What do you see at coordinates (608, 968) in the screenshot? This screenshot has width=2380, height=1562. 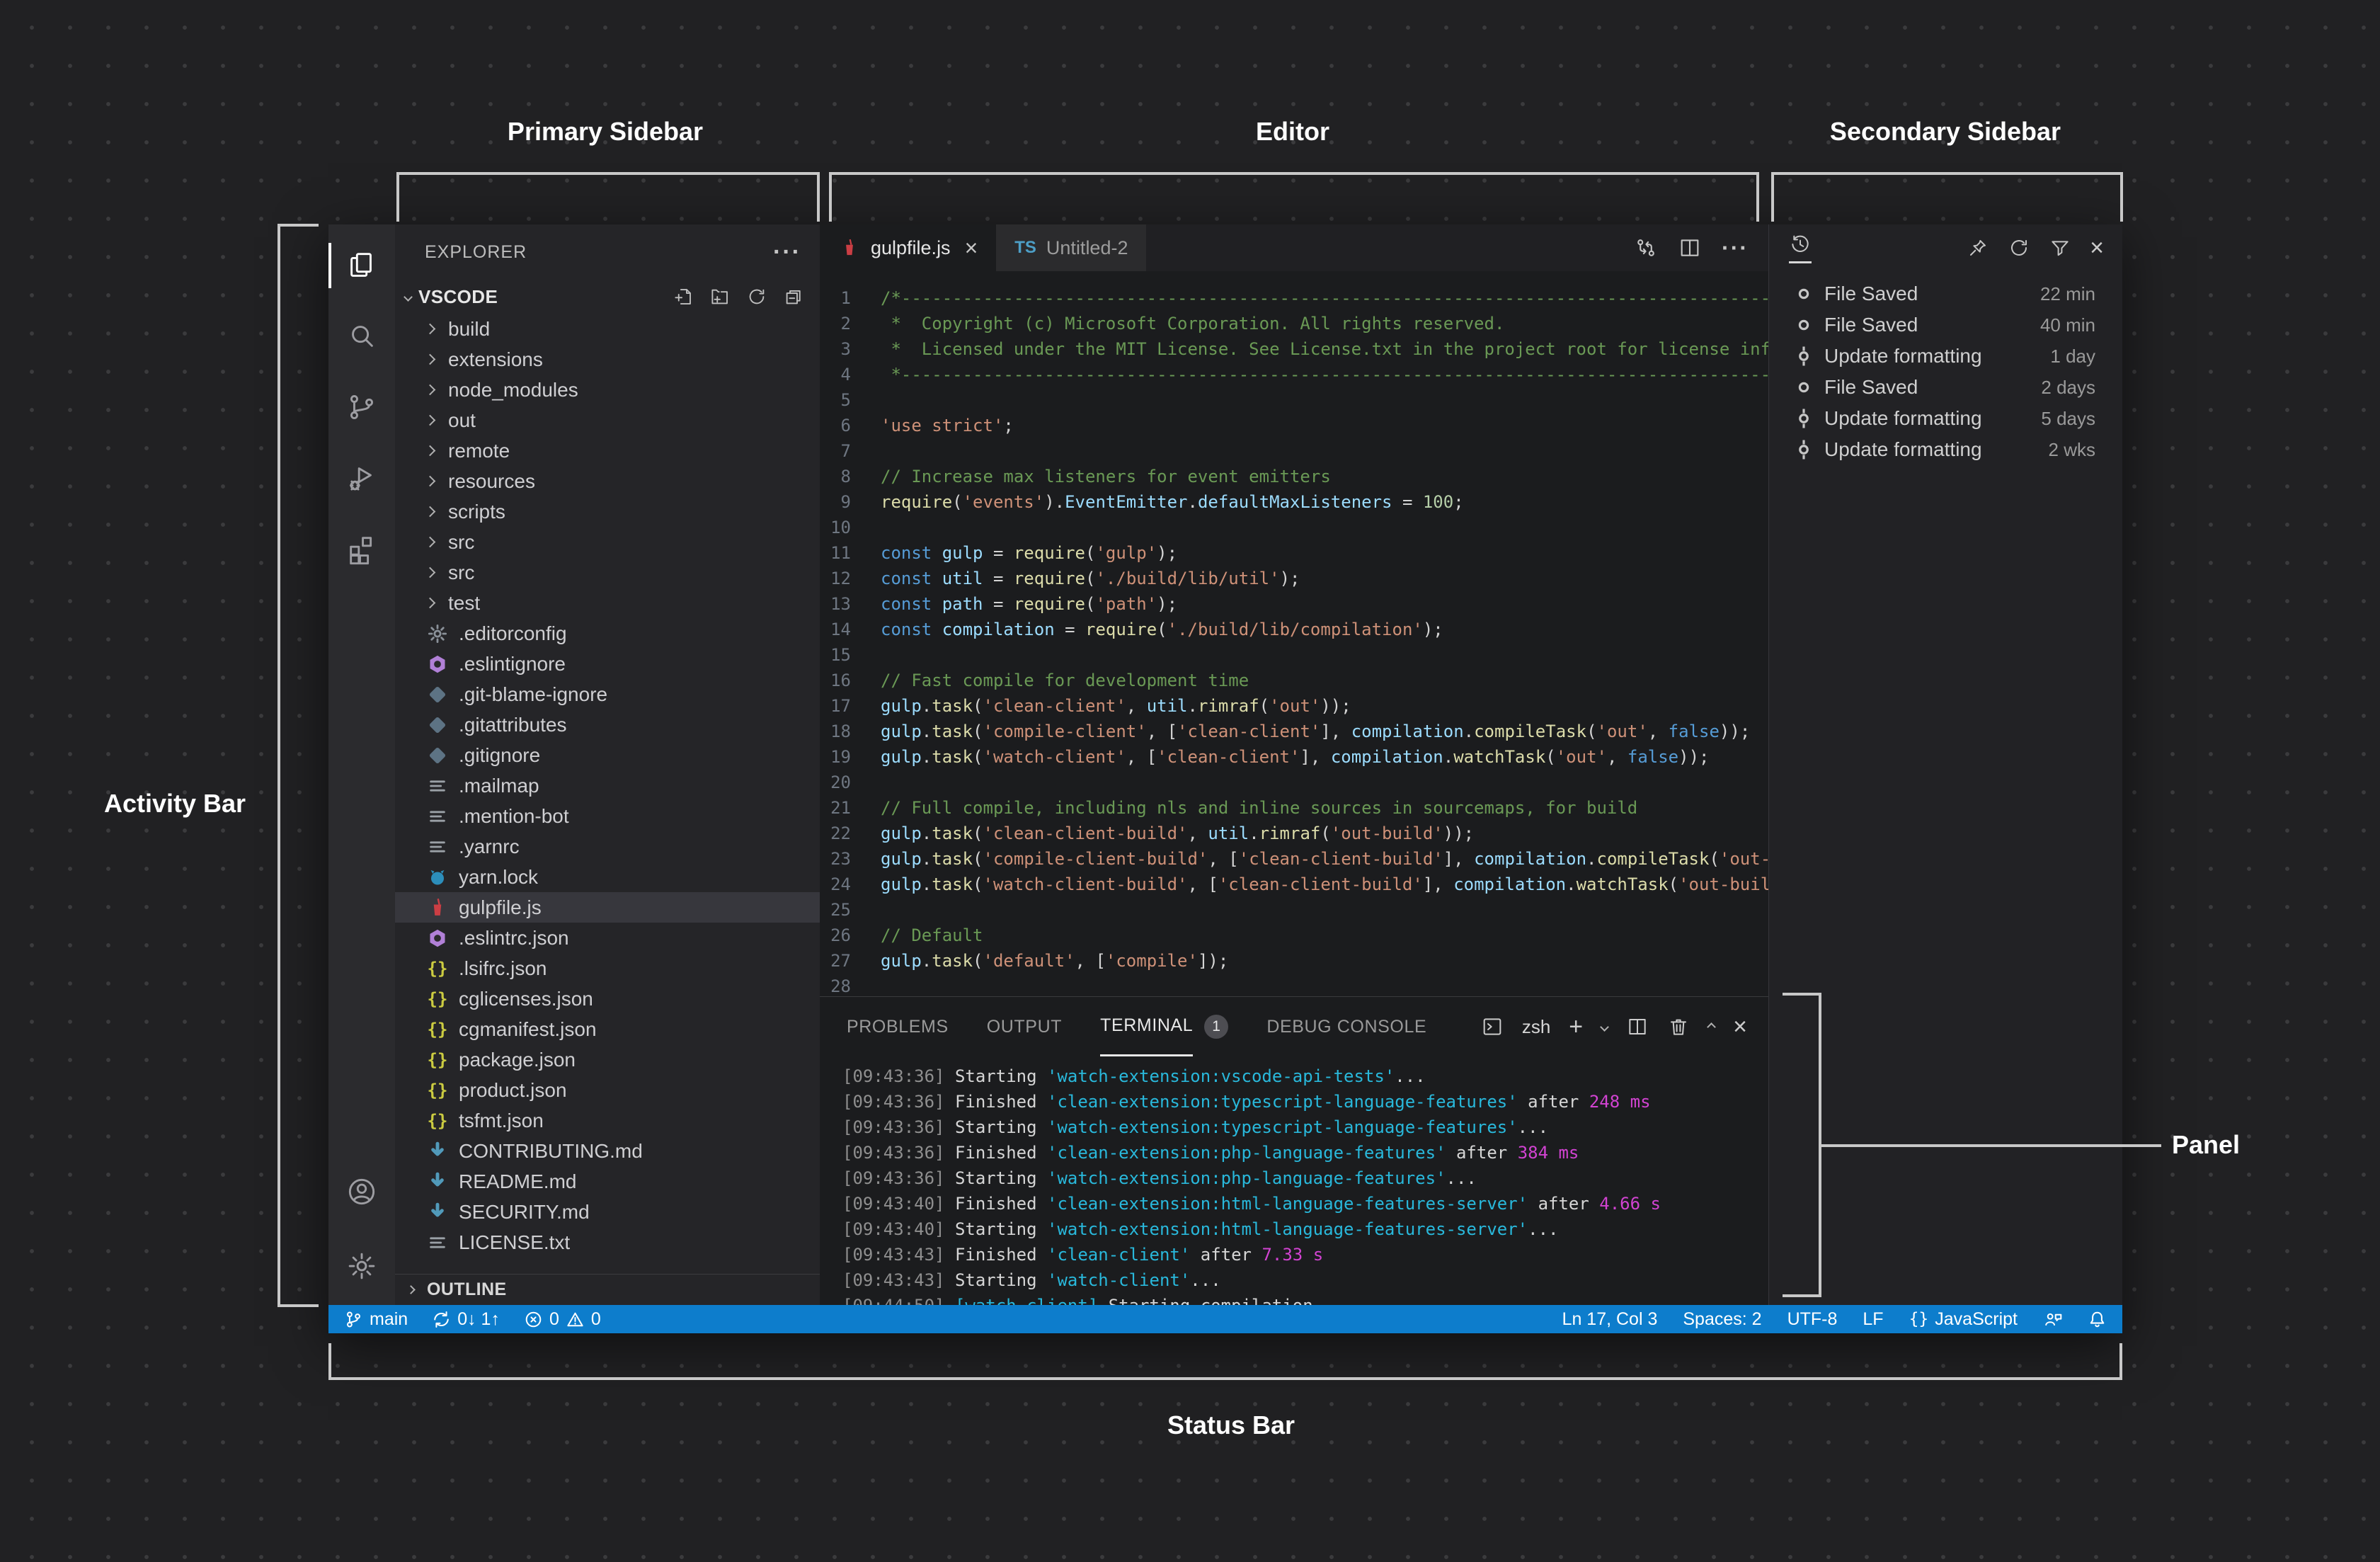 I see `tree-item-.lsifrc.json: {} .lsifrc.json` at bounding box center [608, 968].